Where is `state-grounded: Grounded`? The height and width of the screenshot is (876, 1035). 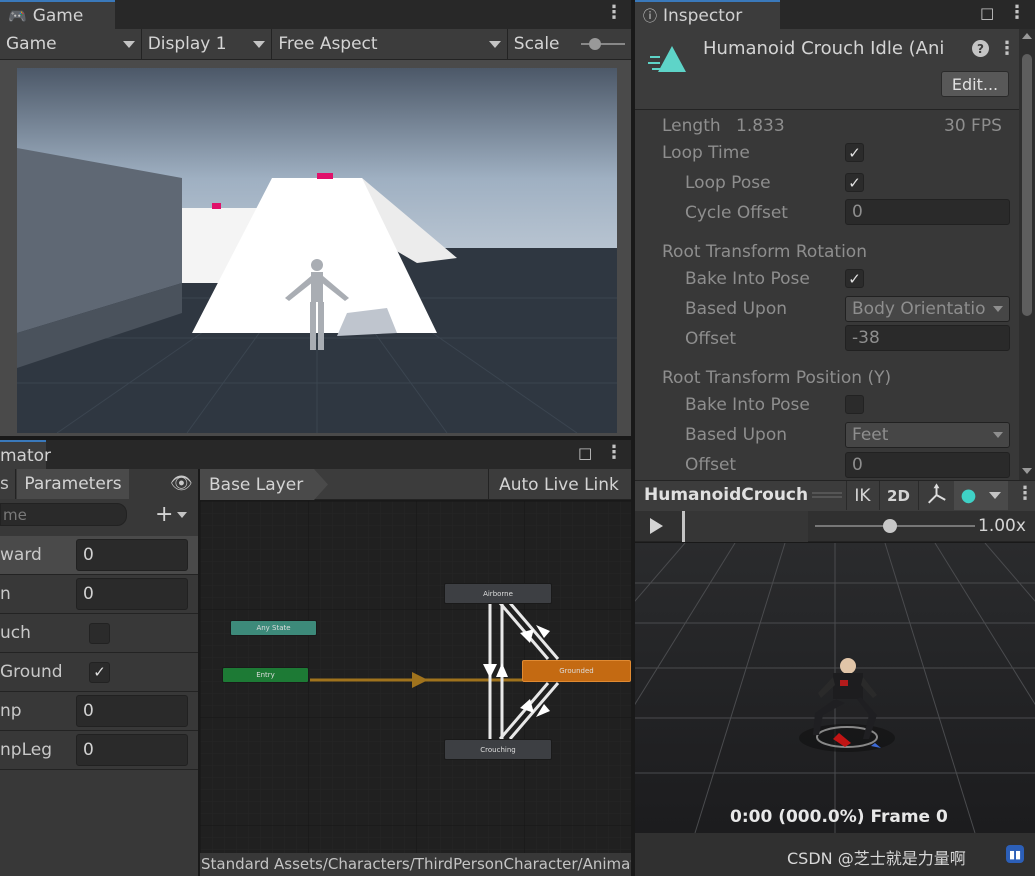
state-grounded: Grounded is located at coordinates (576, 671).